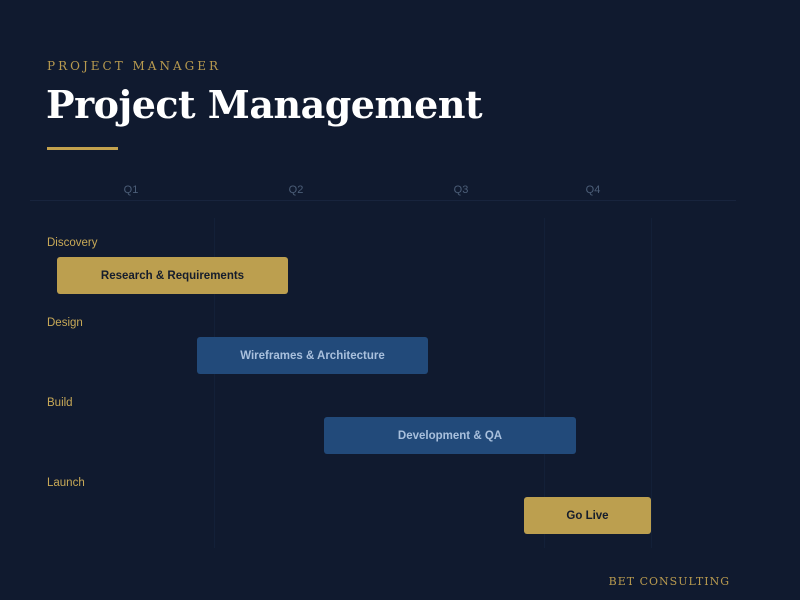 This screenshot has height=600, width=800. What do you see at coordinates (461, 190) in the screenshot?
I see `axis-label-q3: Q3` at bounding box center [461, 190].